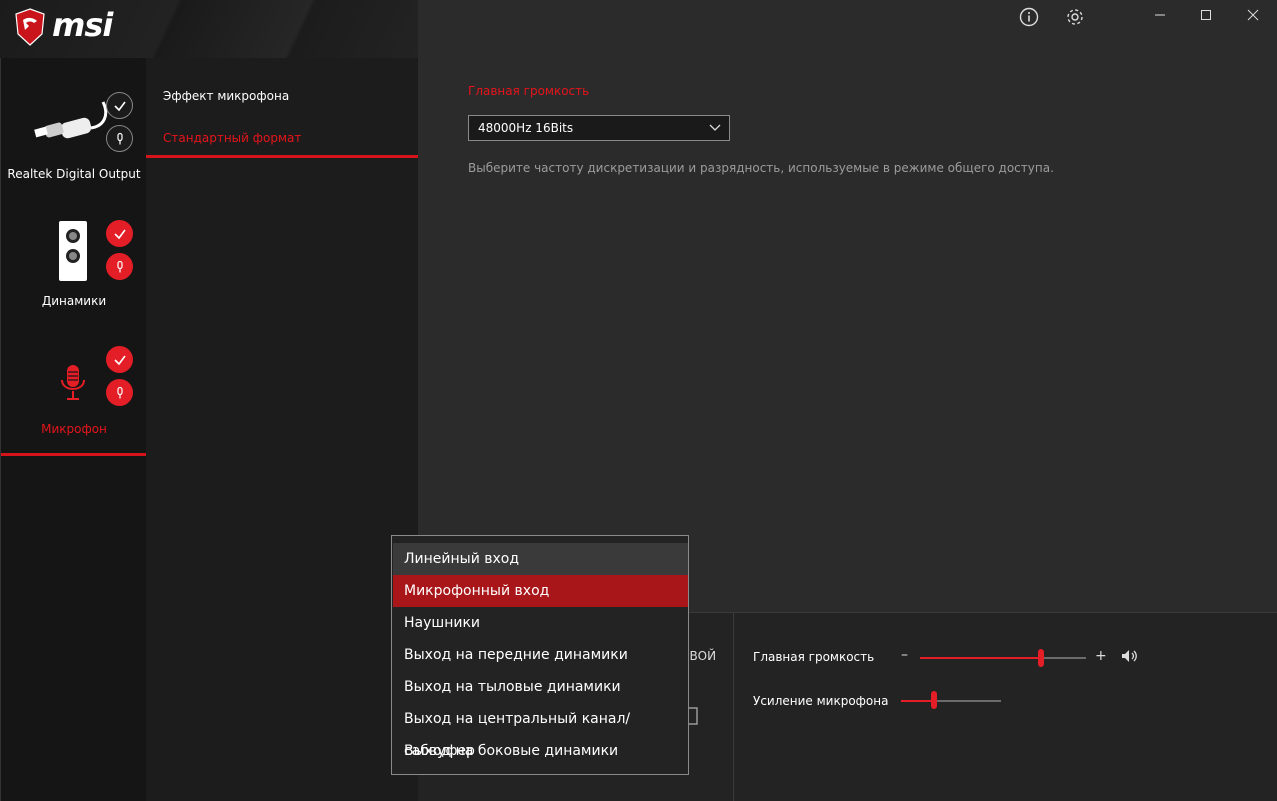 This screenshot has height=801, width=1277. What do you see at coordinates (540, 687) in the screenshot?
I see `dropdown-item-rear-speakers: Выход на тыловые динамики` at bounding box center [540, 687].